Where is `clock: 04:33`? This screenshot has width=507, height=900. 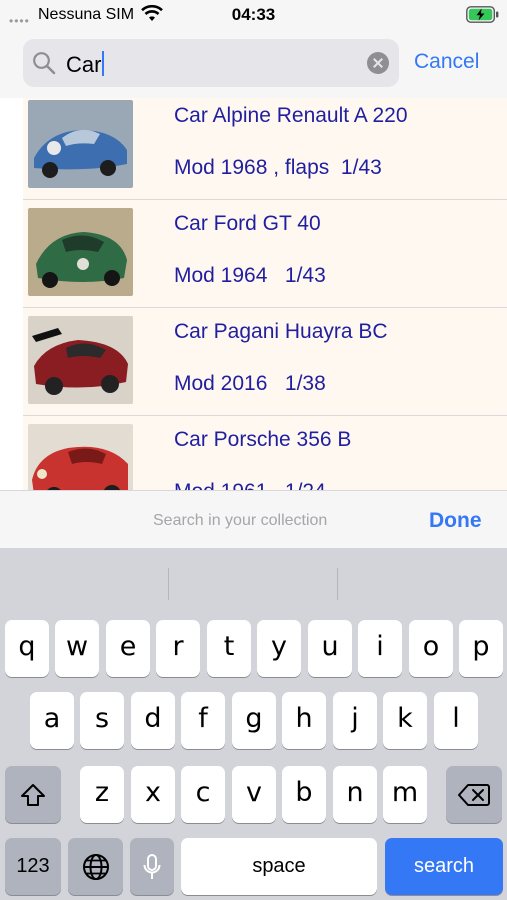
clock: 04:33 is located at coordinates (253, 14).